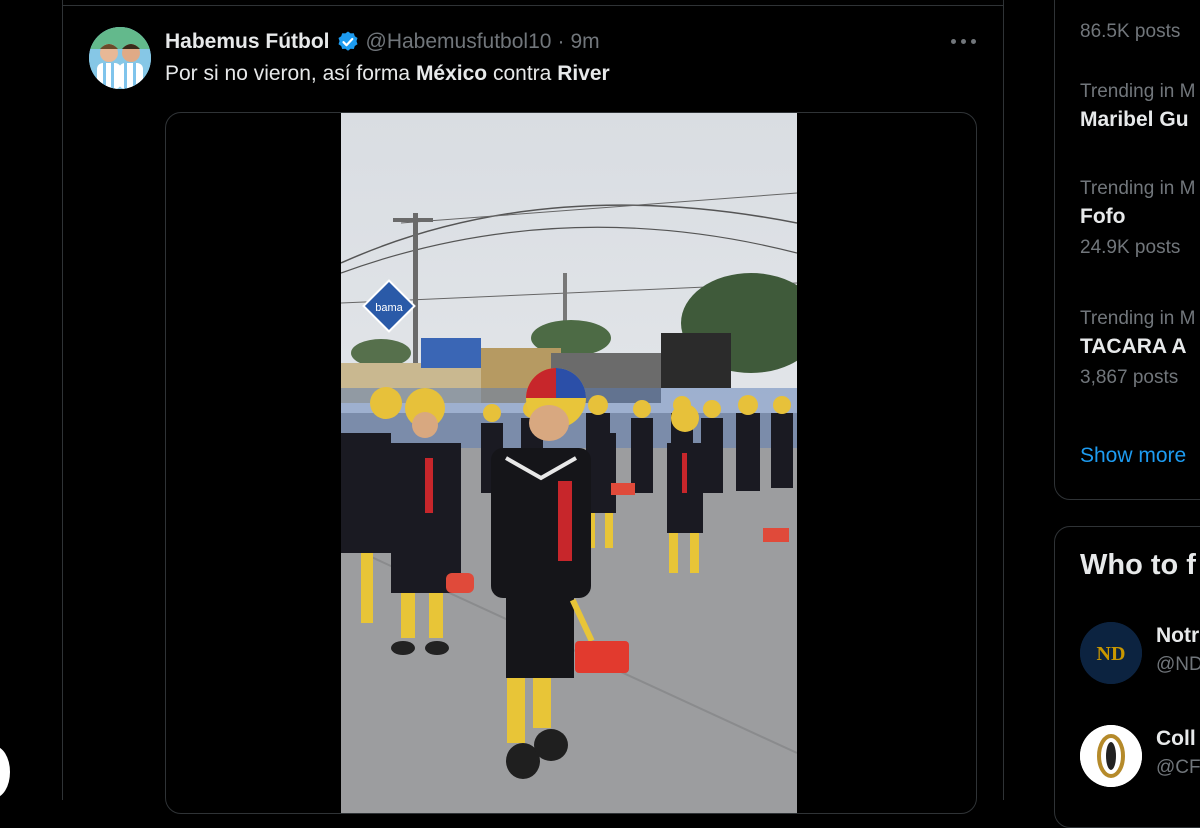  I want to click on trend-post-count: 24.9K posts, so click(1130, 247).